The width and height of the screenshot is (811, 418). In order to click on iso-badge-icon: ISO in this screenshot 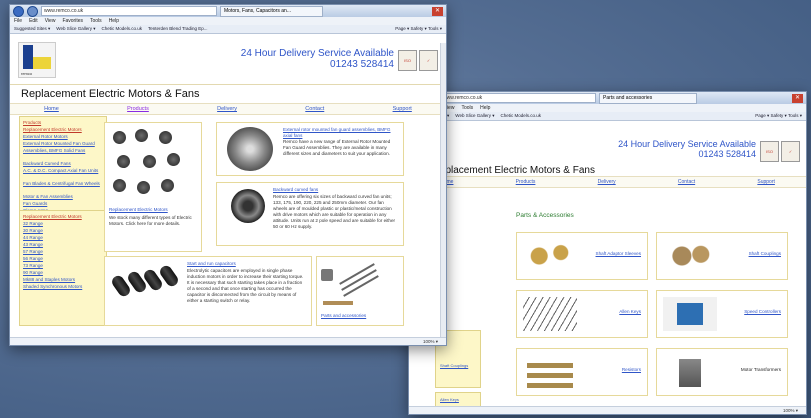, I will do `click(407, 60)`.